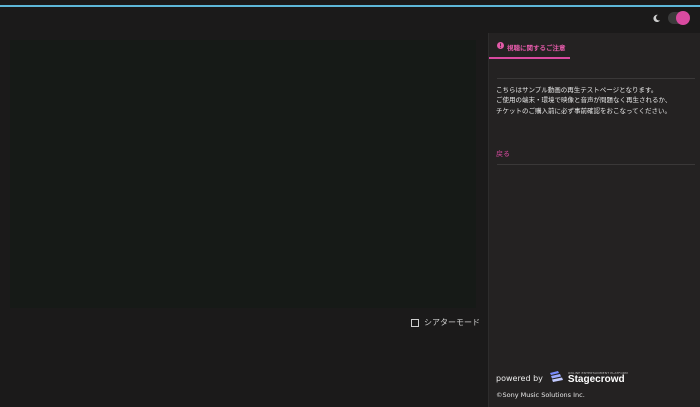  I want to click on brand-name: Stagecrowd, so click(596, 379).